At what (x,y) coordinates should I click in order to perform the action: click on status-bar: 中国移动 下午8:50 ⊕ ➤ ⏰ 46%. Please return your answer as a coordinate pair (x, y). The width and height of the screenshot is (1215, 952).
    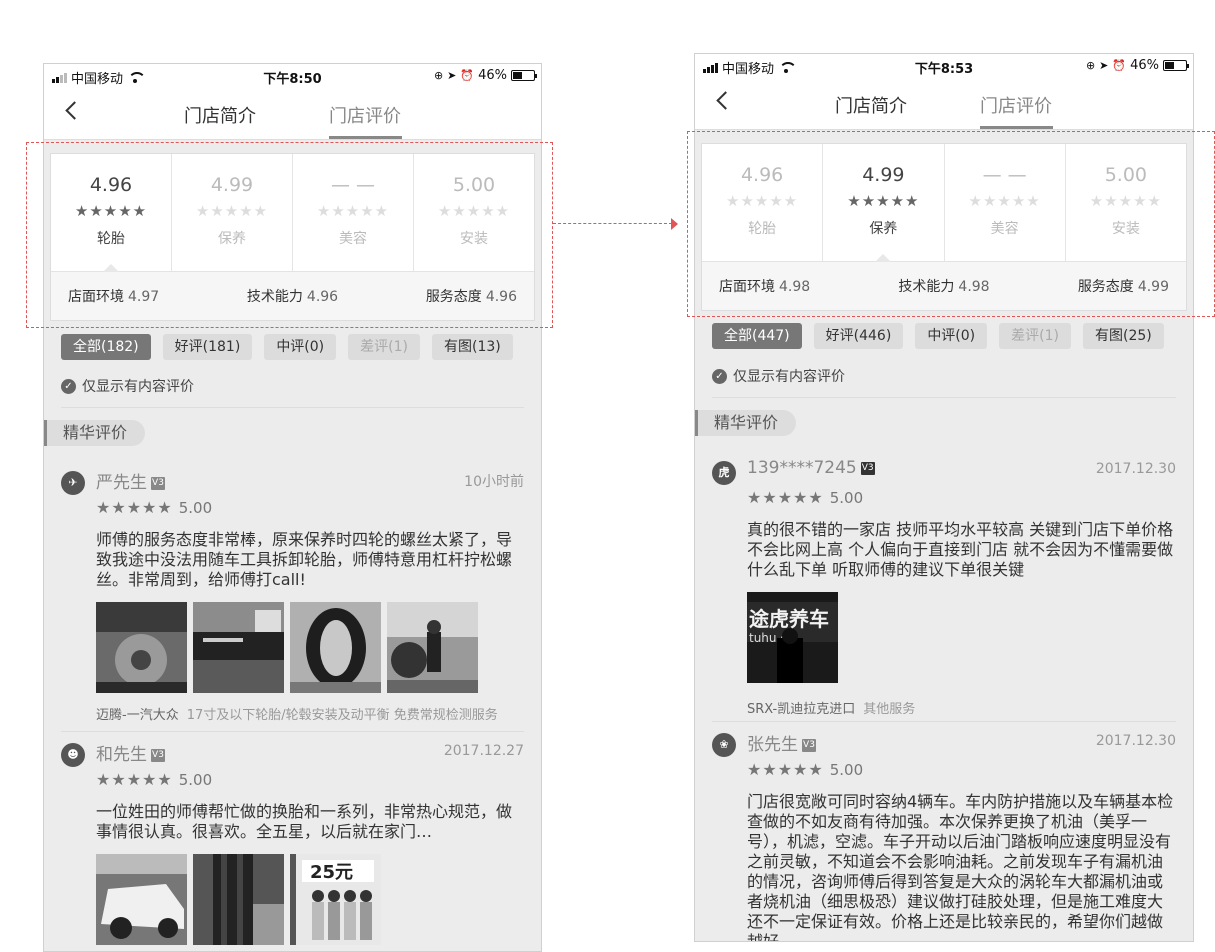
    Looking at the image, I should click on (292, 76).